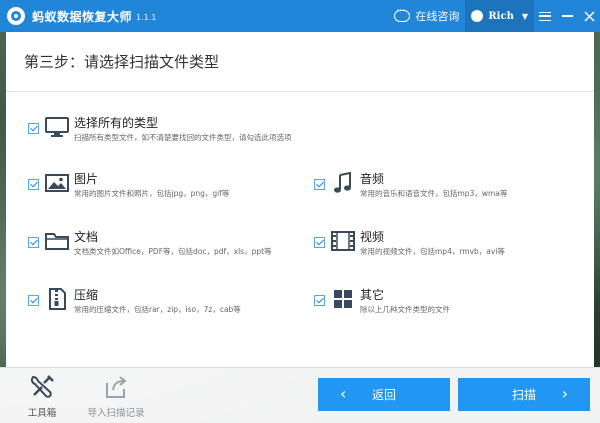 This screenshot has width=600, height=423. What do you see at coordinates (128, 186) in the screenshot?
I see `option-pictures: 图片 常用的图片文件和照片，包括jpg，png，gif等` at bounding box center [128, 186].